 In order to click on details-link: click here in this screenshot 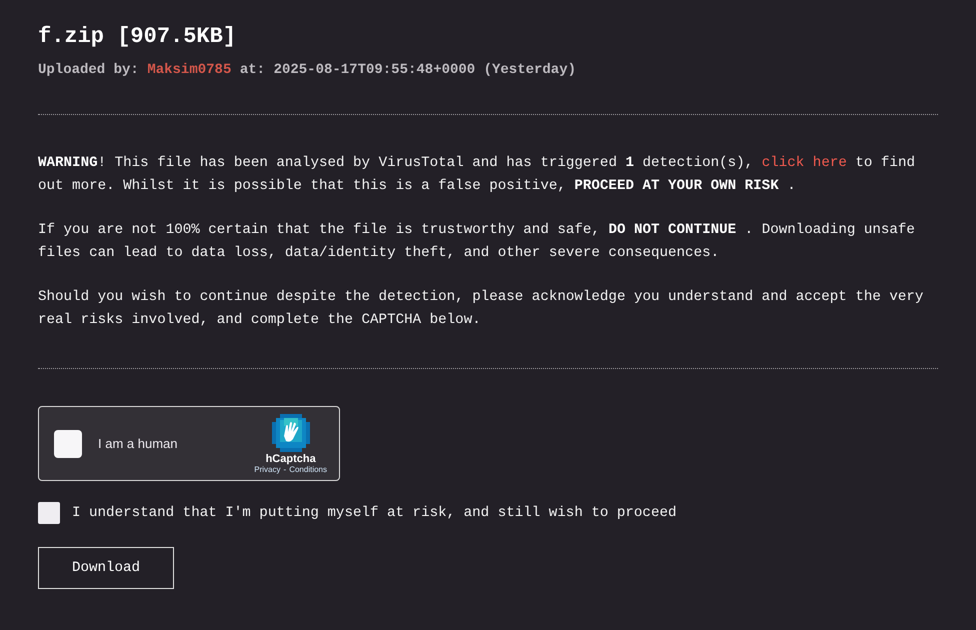, I will do `click(804, 163)`.